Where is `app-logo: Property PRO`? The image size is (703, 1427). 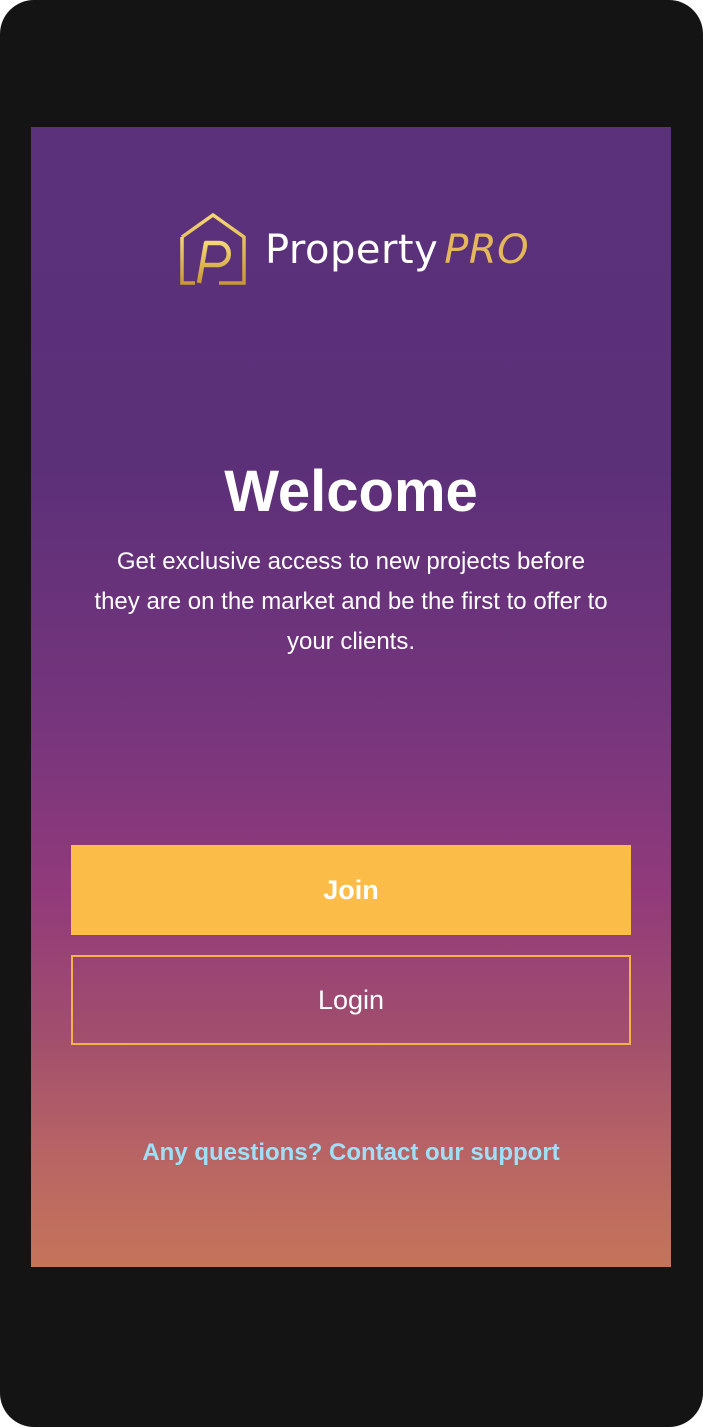 app-logo: Property PRO is located at coordinates (359, 250).